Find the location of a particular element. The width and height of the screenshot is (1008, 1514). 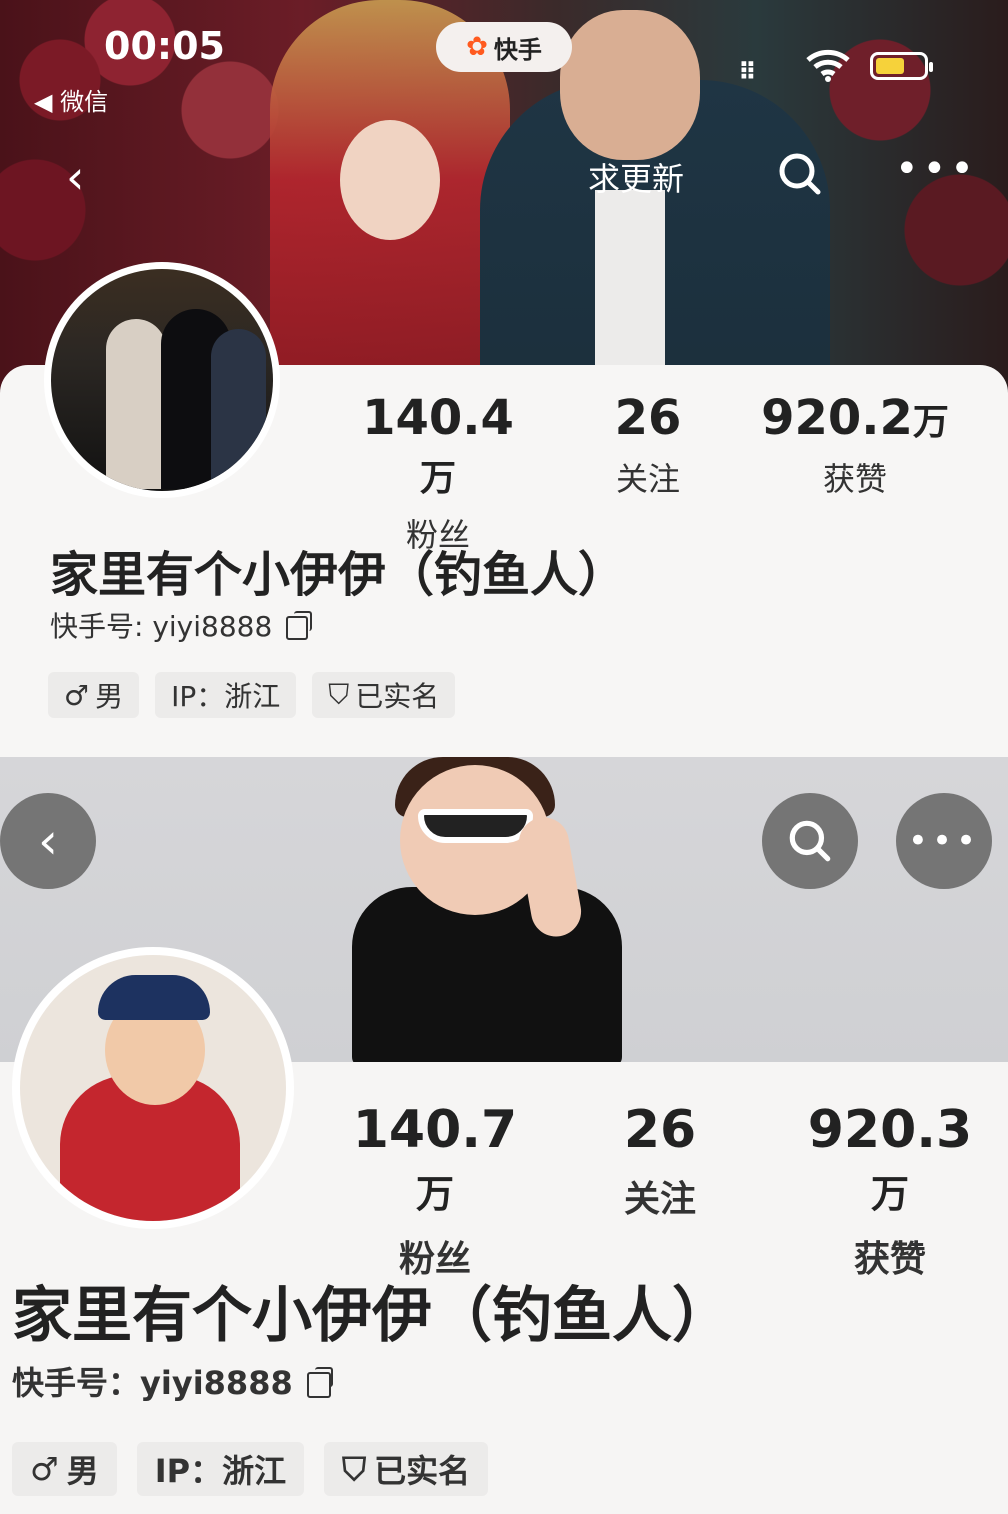

back-to-app-link: ◀ 微信 is located at coordinates (71, 99).